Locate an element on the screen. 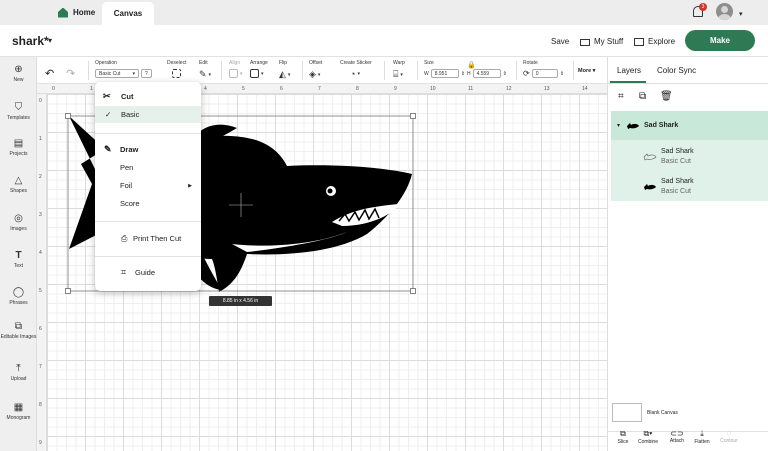 The image size is (768, 451). operation-help-button: ? is located at coordinates (146, 73).